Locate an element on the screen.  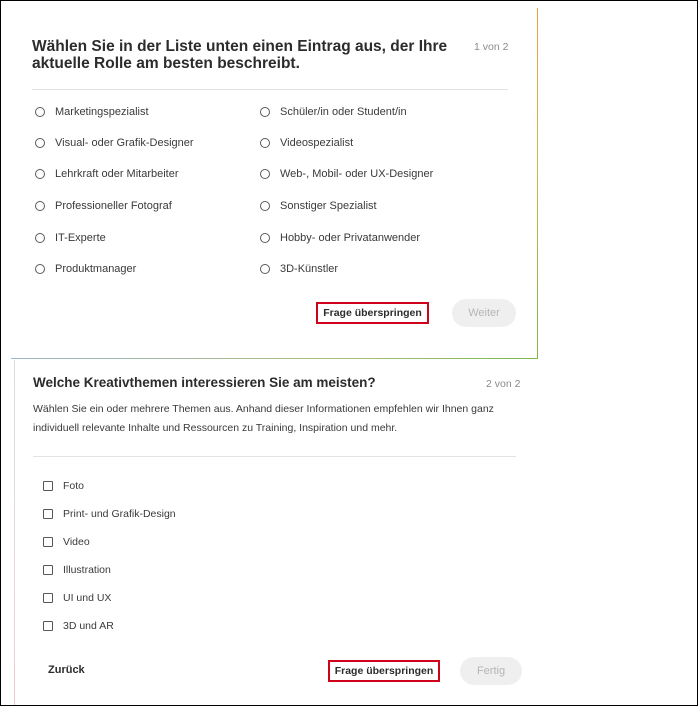
role-option-label: Lehrkraft oder Mitarbeiter is located at coordinates (117, 174).